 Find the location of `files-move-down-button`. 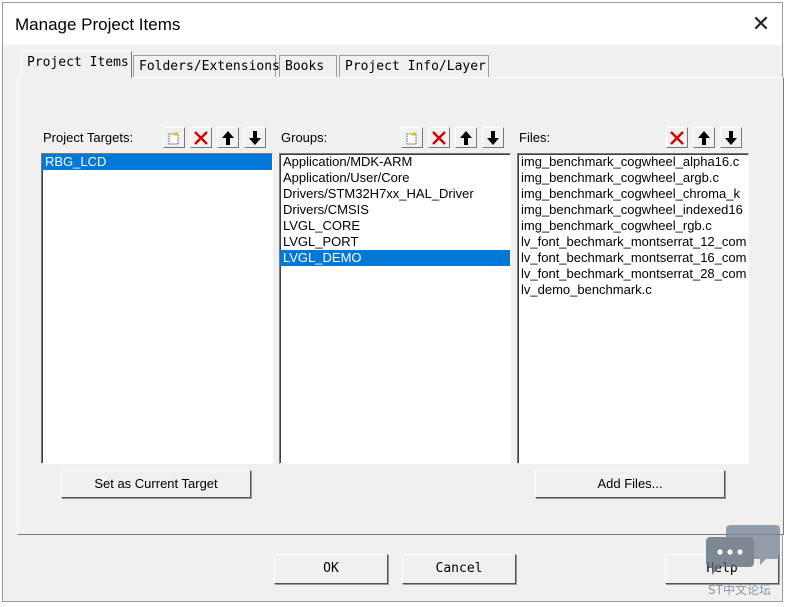

files-move-down-button is located at coordinates (731, 137).